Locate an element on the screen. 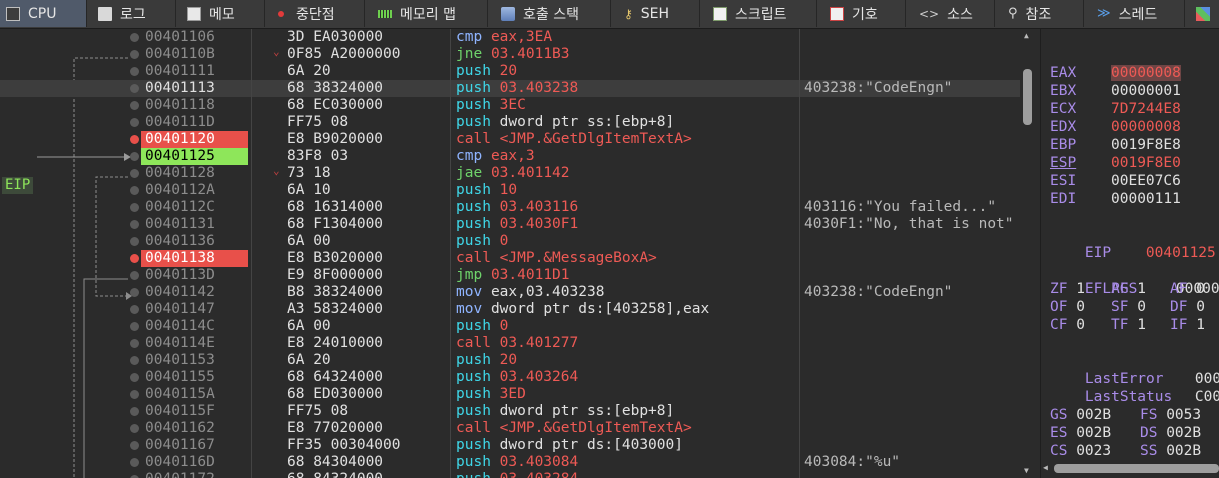 This screenshot has height=478, width=1219. registers-hscrollbar: ◀ is located at coordinates (1129, 469).